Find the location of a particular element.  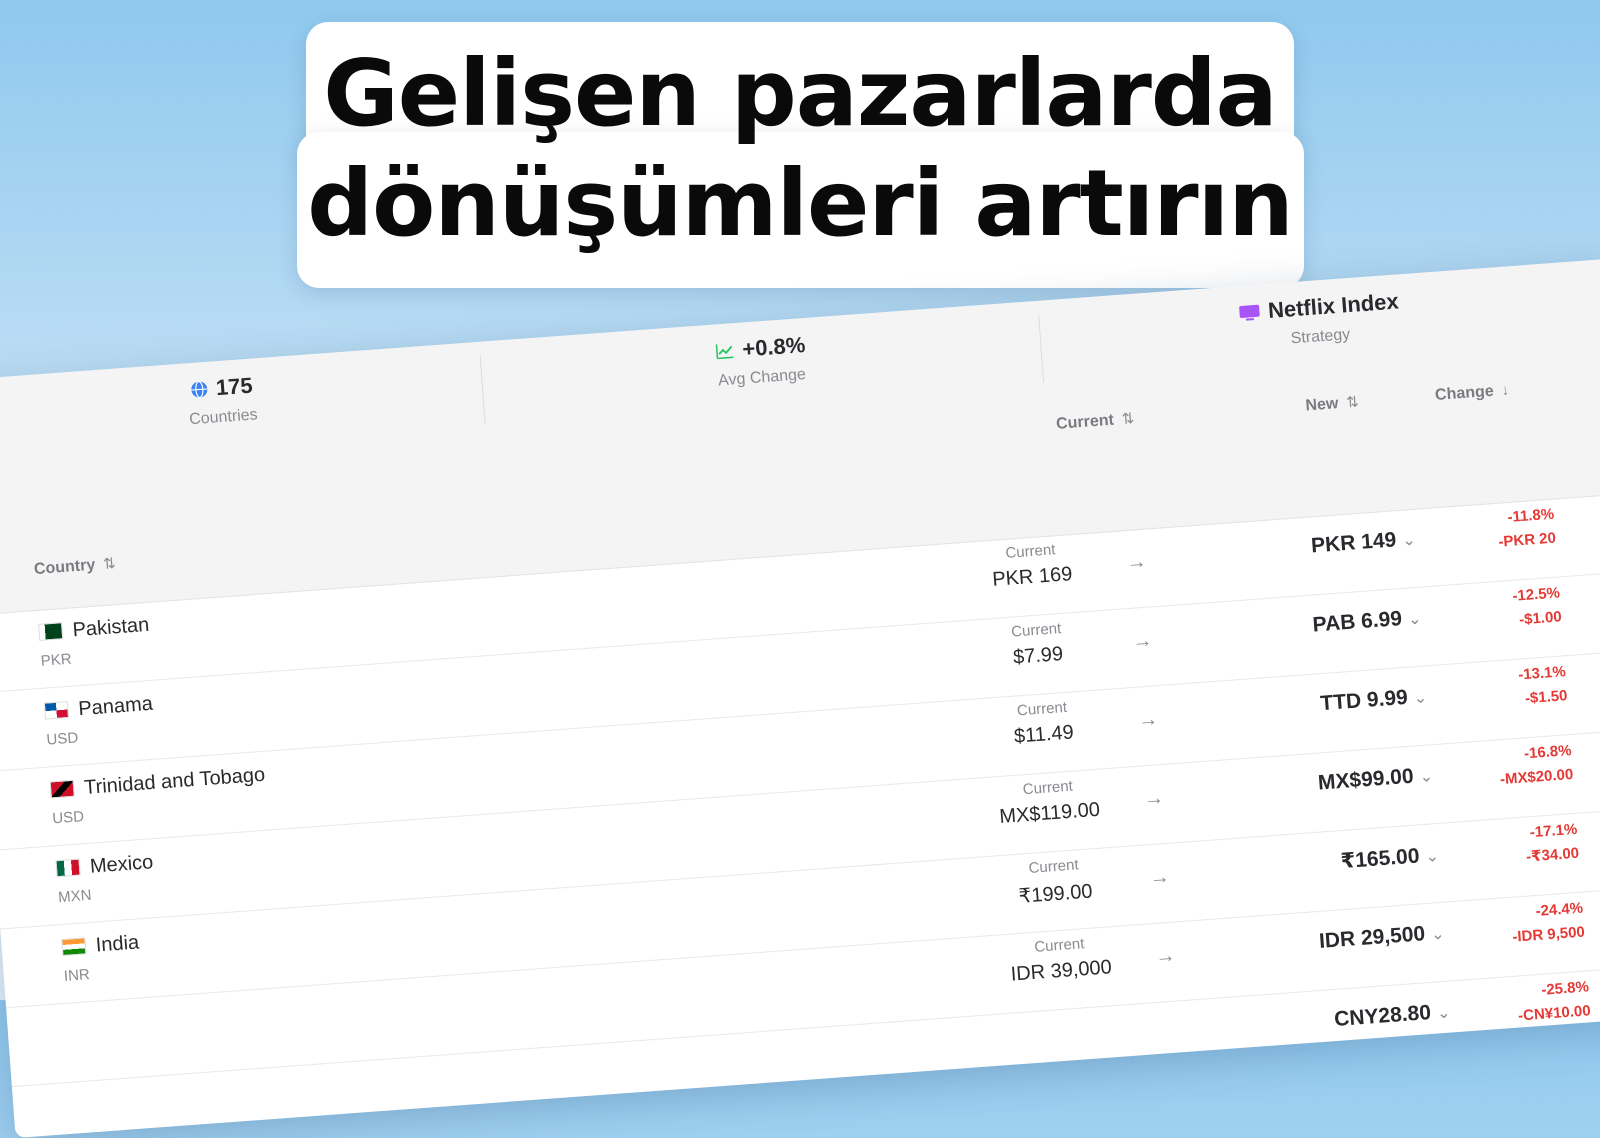

column-header-new: New ⇅ is located at coordinates (1332, 404).